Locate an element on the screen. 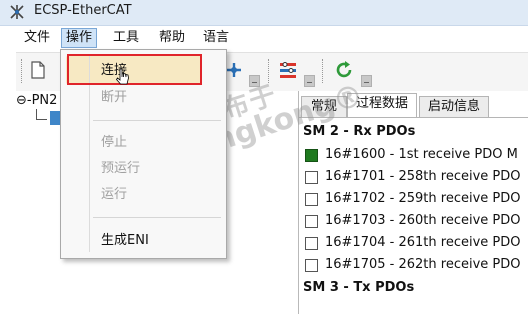  tree-connector is located at coordinates (41, 114).